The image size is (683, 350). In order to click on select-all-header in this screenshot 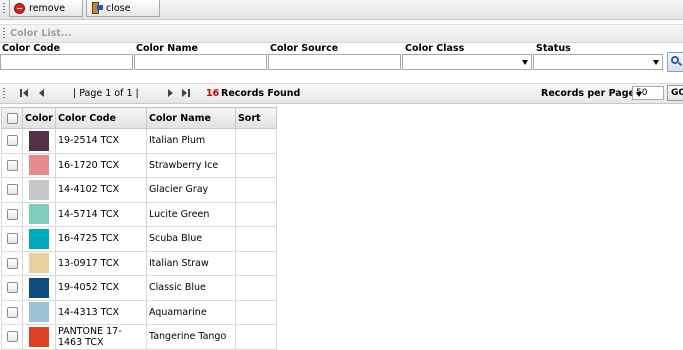, I will do `click(12, 118)`.